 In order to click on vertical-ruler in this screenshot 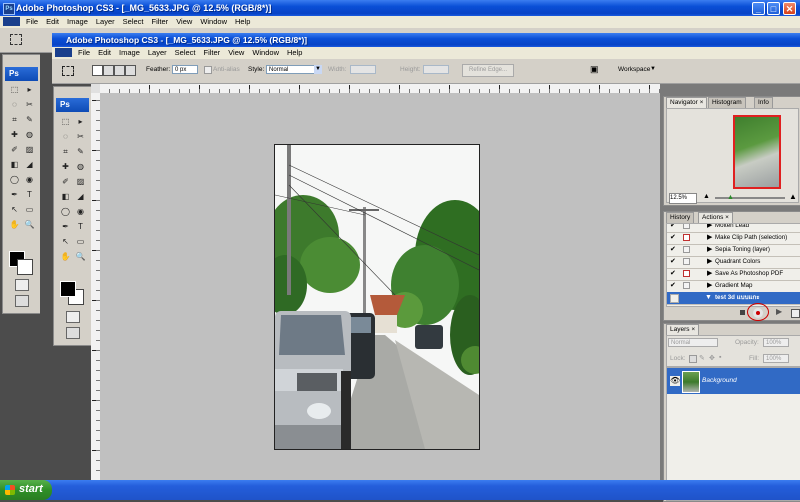, I will do `click(95, 296)`.